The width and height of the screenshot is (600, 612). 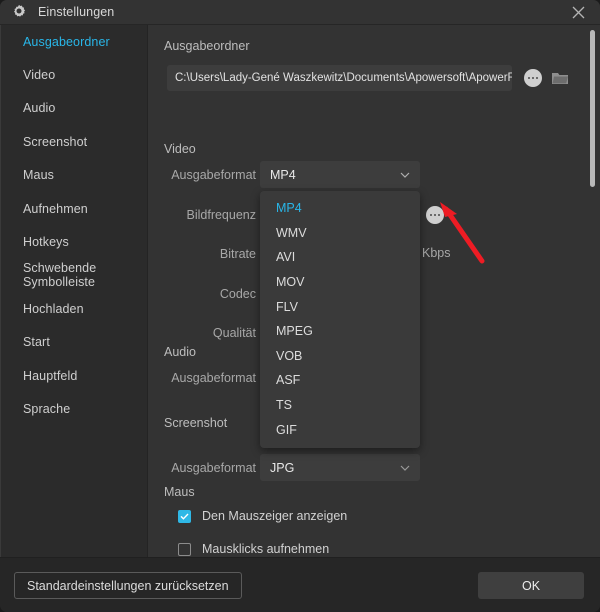 I want to click on dropdown-option-mpeg: MPEG, so click(x=340, y=331).